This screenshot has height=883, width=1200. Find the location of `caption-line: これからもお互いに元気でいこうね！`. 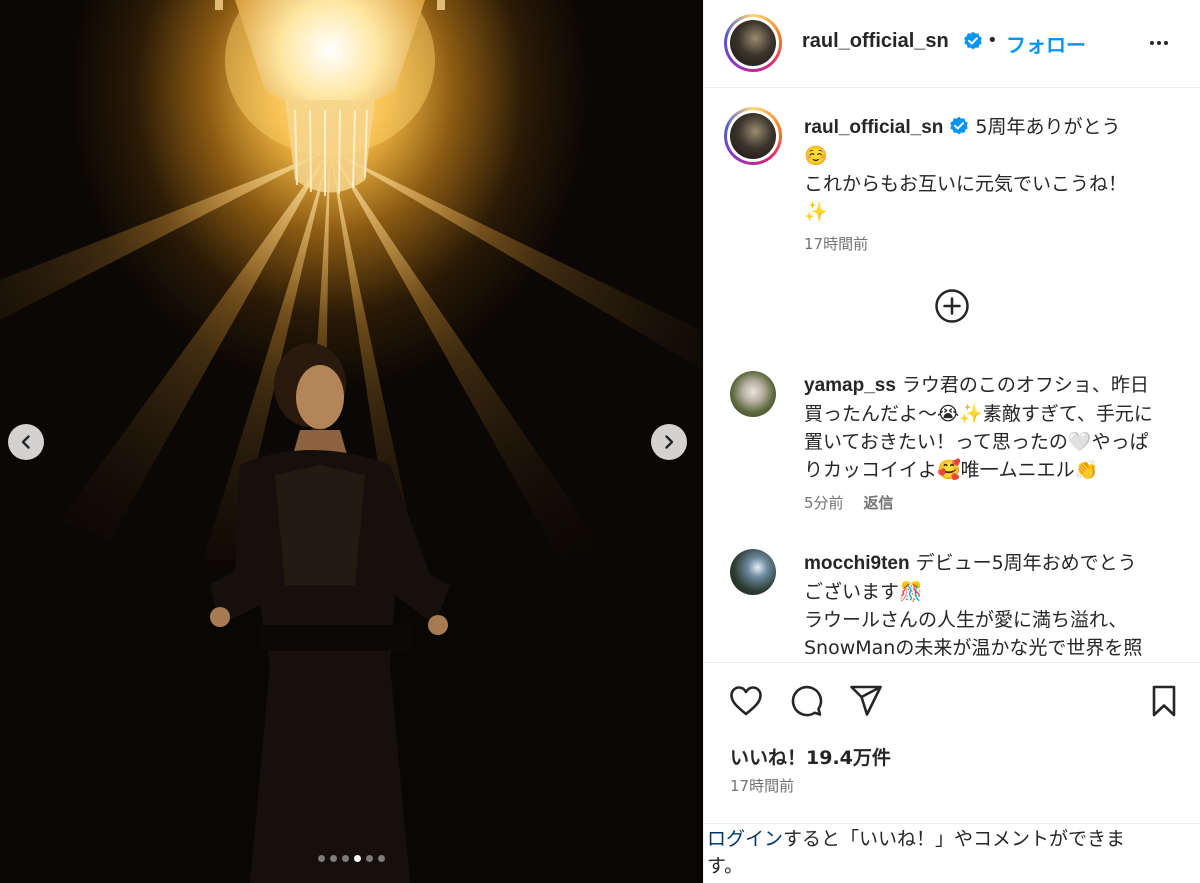

caption-line: これからもお互いに元気でいこうね！ is located at coordinates (966, 184).